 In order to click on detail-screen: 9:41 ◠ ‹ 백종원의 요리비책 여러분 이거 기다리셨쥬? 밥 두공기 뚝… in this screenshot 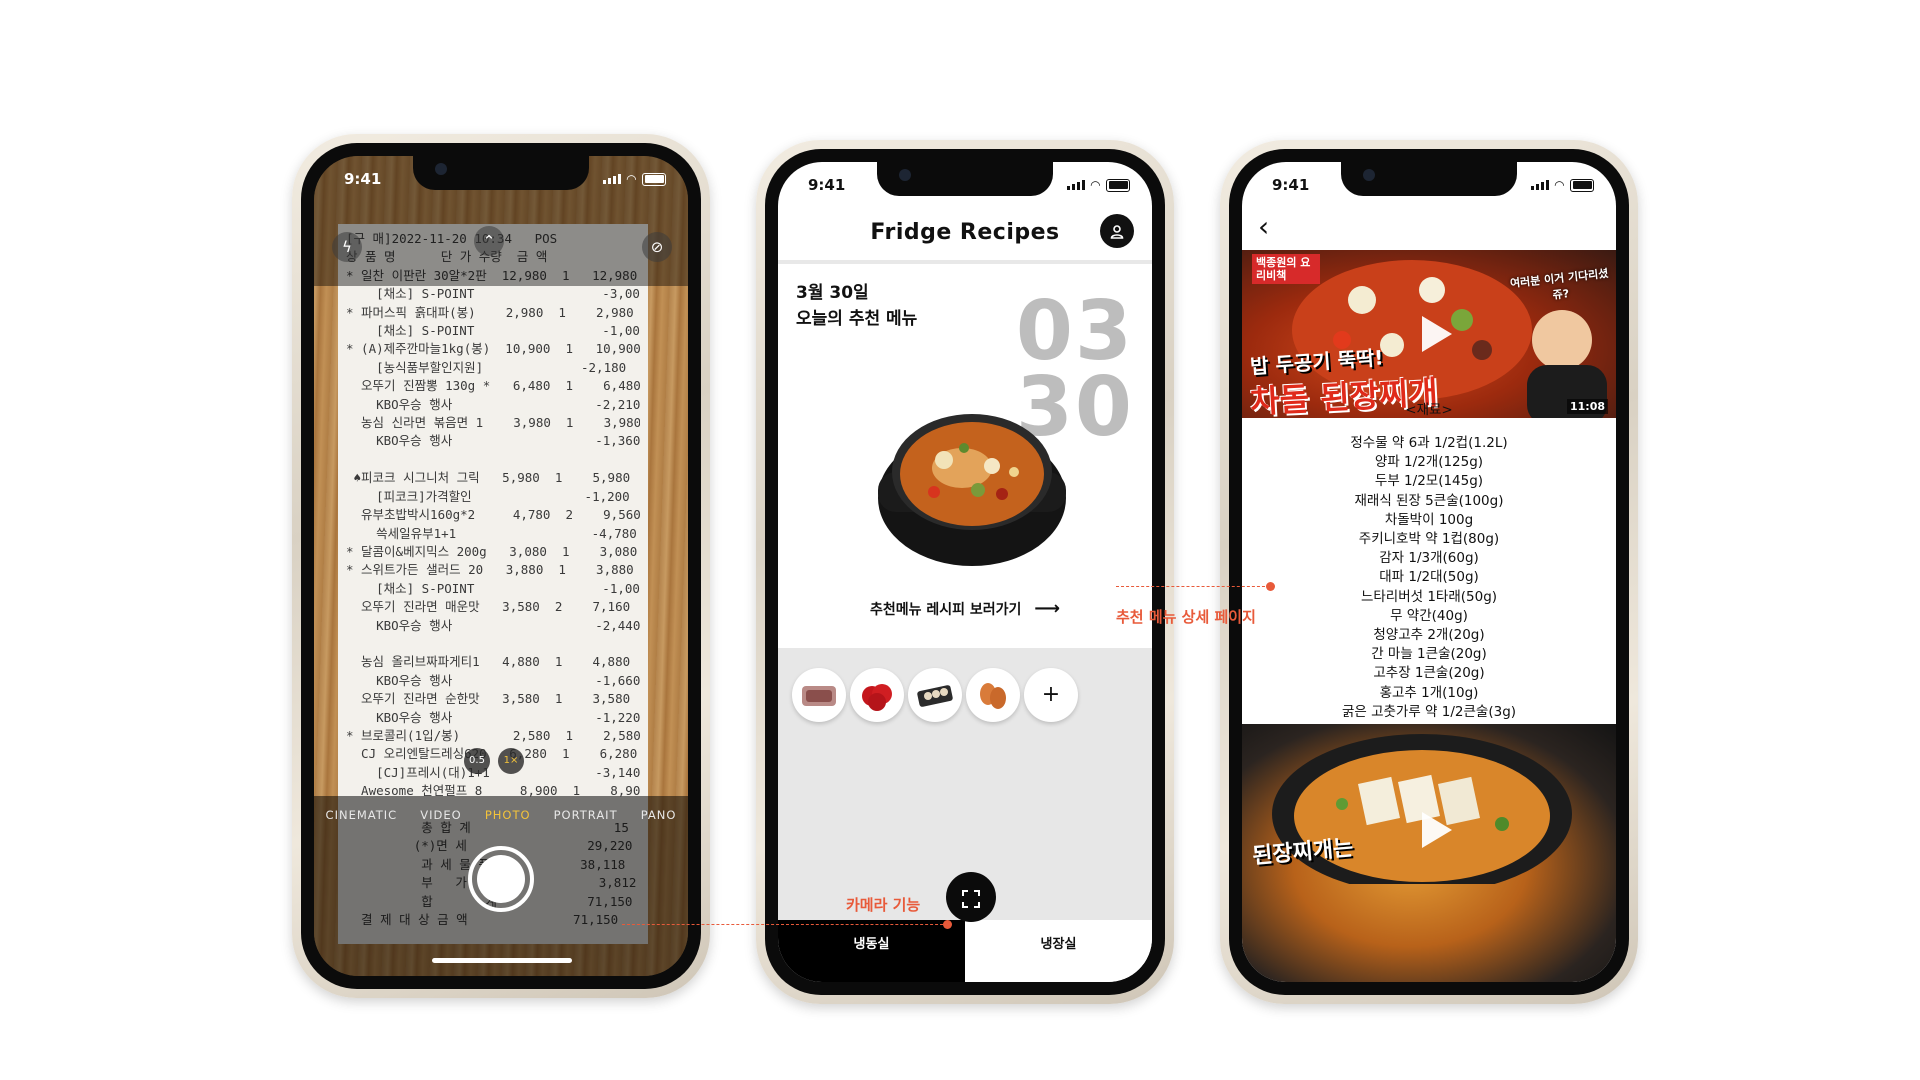, I will do `click(1429, 572)`.